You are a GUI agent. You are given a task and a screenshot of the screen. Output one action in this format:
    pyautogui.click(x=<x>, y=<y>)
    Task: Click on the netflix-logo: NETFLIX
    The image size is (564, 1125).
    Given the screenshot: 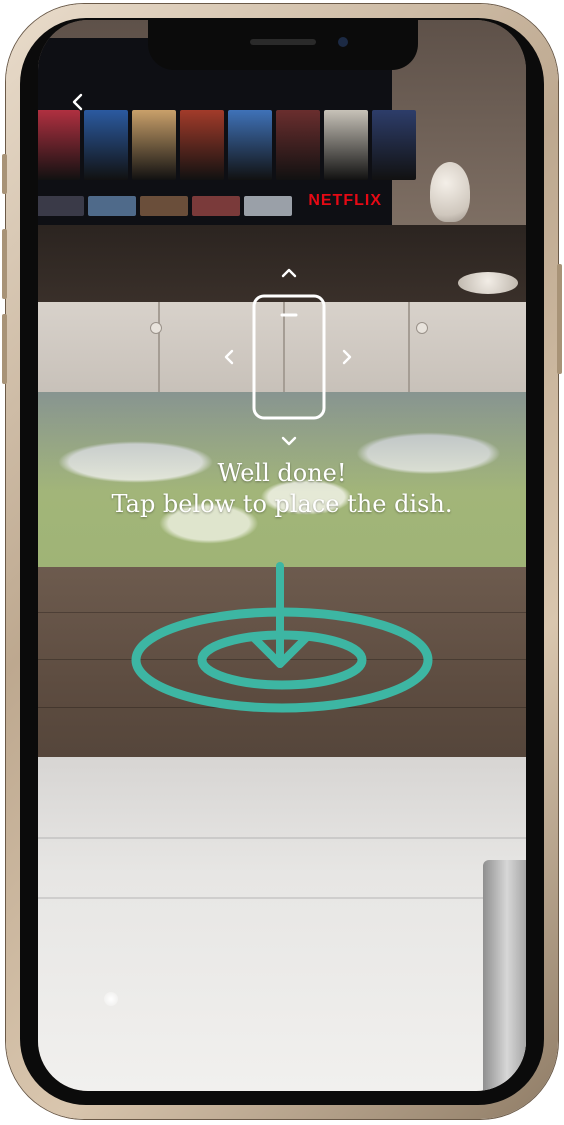 What is the action you would take?
    pyautogui.click(x=345, y=200)
    